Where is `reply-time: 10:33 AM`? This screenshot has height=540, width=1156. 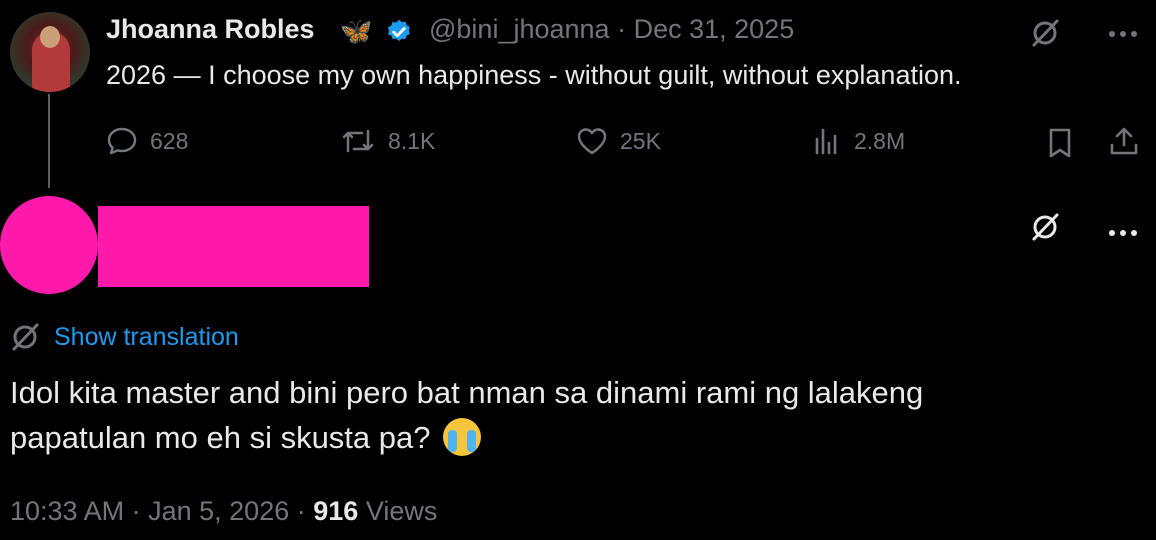
reply-time: 10:33 AM is located at coordinates (67, 511).